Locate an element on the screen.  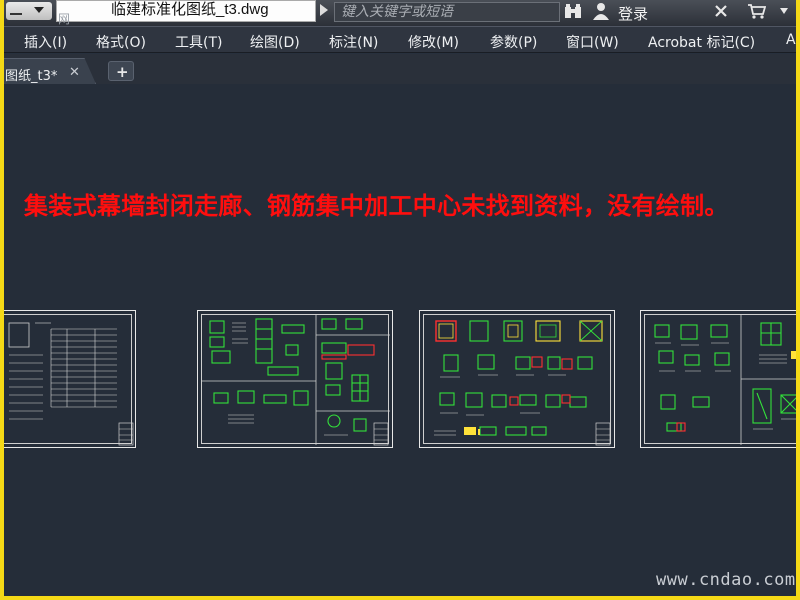
missing-data-notice: 集装式幕墙封闭走廊、钢筋集中加工中心未找到资料，没有绘制。 is located at coordinates (376, 206).